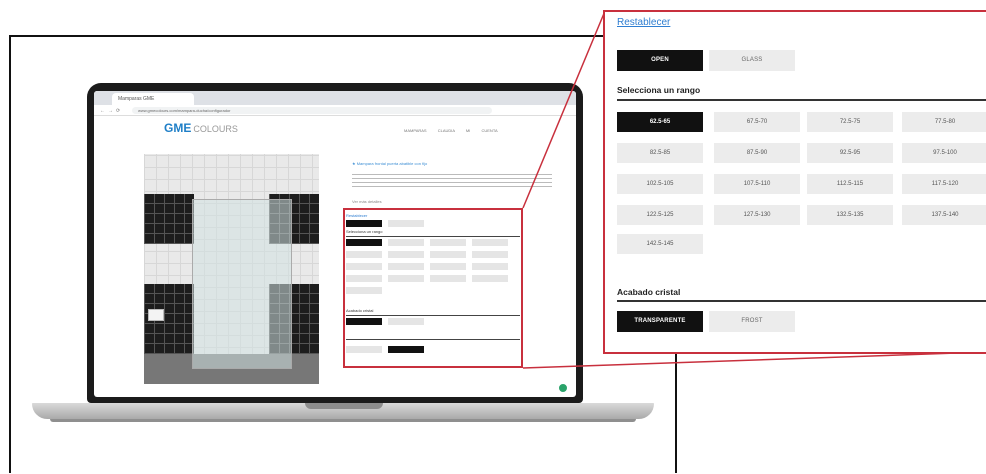  What do you see at coordinates (850, 153) in the screenshot?
I see `range-option: 92.5-95` at bounding box center [850, 153].